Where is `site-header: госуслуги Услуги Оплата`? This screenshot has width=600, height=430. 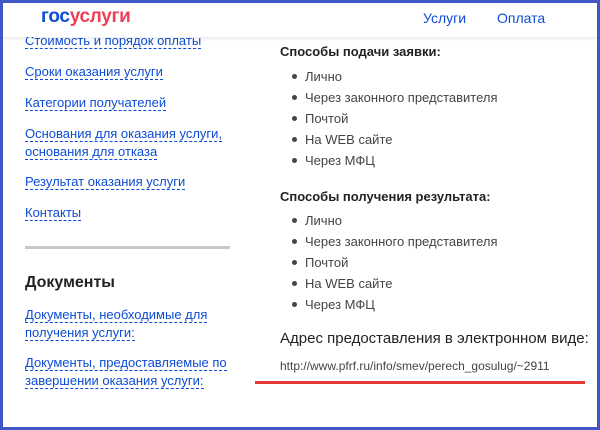
site-header: госуслуги Услуги Оплата is located at coordinates (300, 20).